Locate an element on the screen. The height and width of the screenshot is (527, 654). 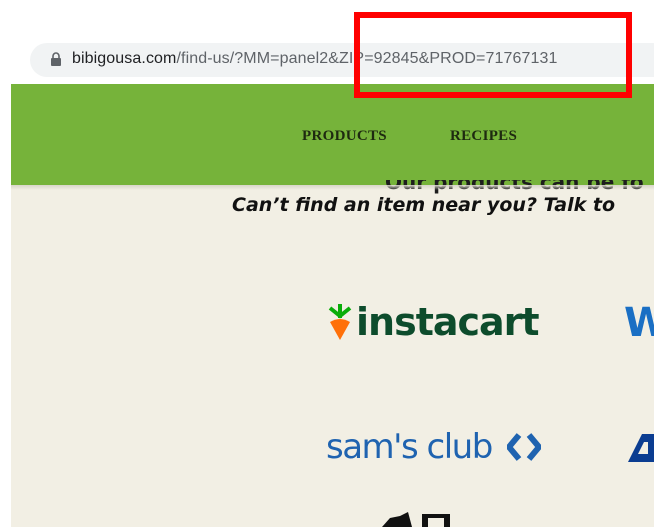
albertsons-logo-icon is located at coordinates (640, 447).